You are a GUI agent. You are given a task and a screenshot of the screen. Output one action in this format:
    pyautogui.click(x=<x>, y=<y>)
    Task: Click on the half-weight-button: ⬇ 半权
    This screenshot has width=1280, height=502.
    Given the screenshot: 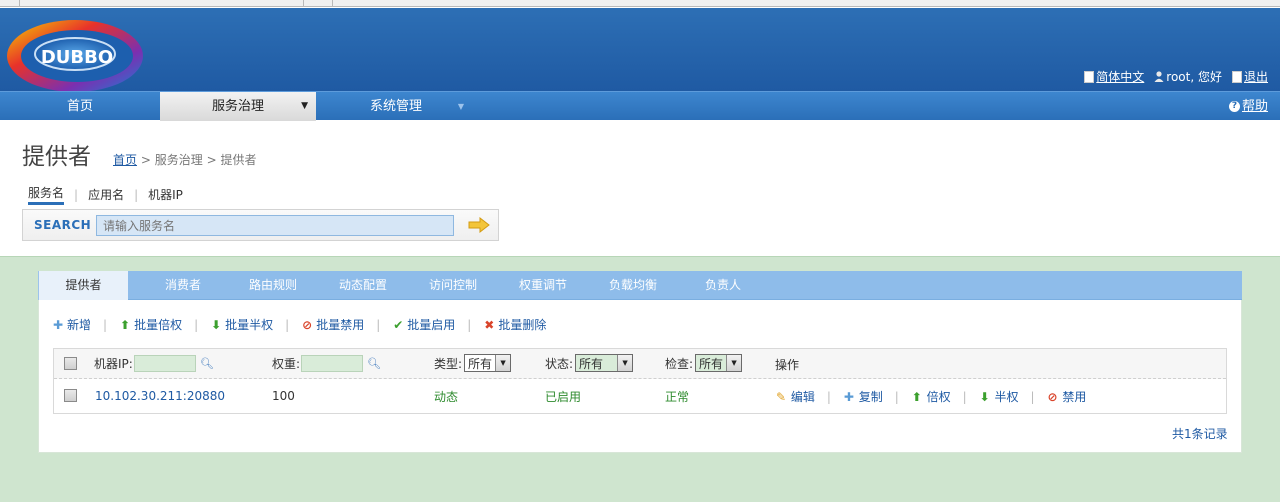 What is the action you would take?
    pyautogui.click(x=999, y=396)
    